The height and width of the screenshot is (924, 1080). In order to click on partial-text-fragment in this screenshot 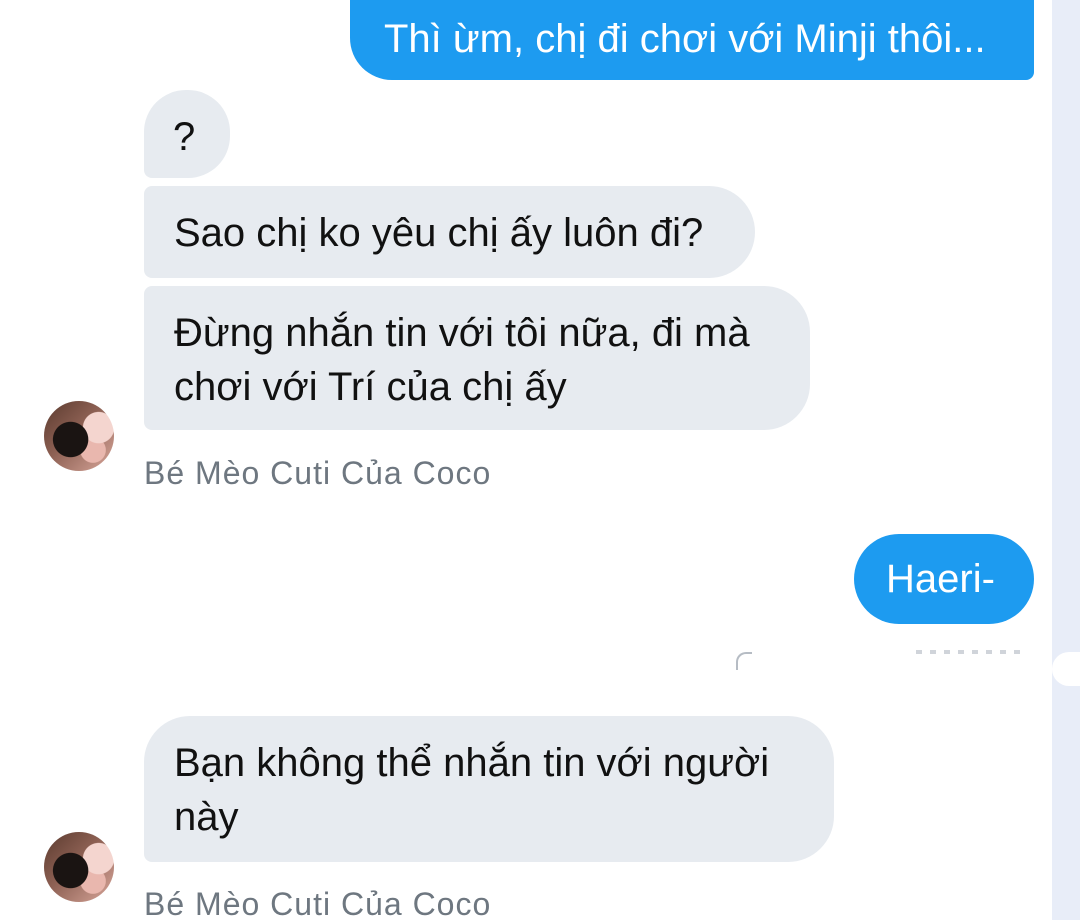, I will do `click(971, 652)`.